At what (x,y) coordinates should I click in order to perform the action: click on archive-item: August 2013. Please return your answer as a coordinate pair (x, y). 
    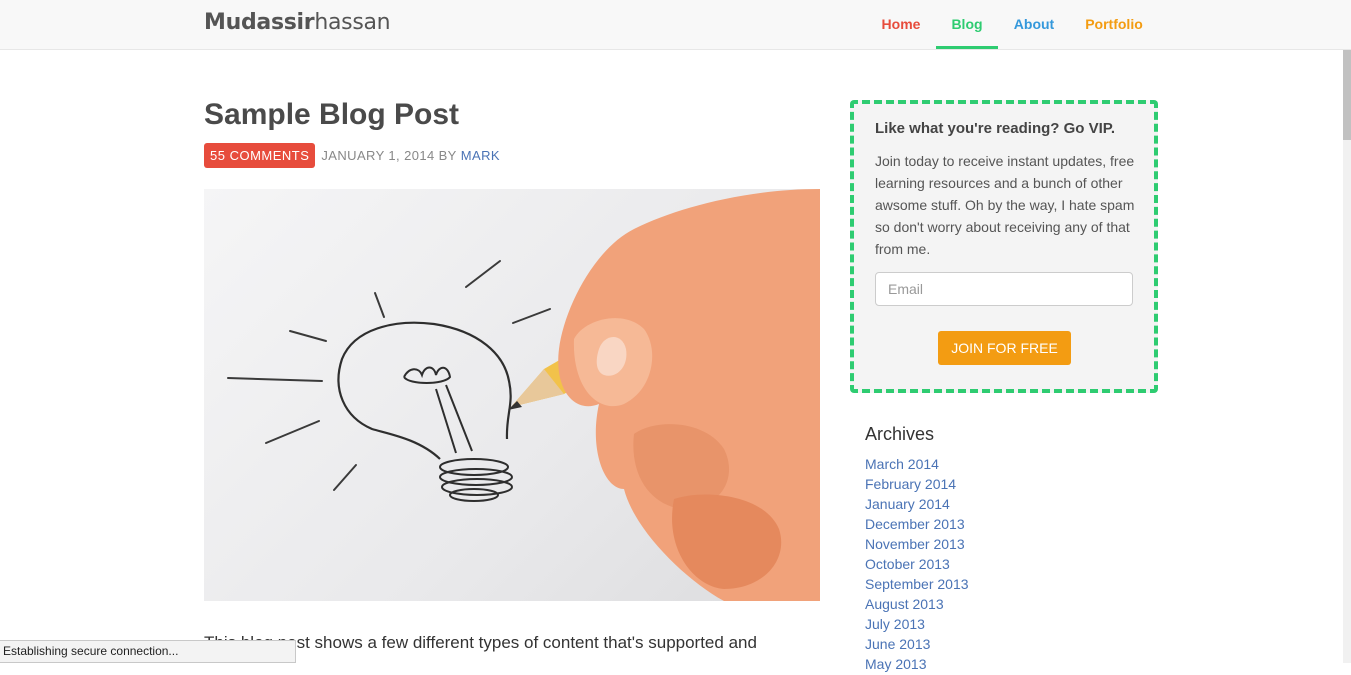
    Looking at the image, I should click on (917, 605).